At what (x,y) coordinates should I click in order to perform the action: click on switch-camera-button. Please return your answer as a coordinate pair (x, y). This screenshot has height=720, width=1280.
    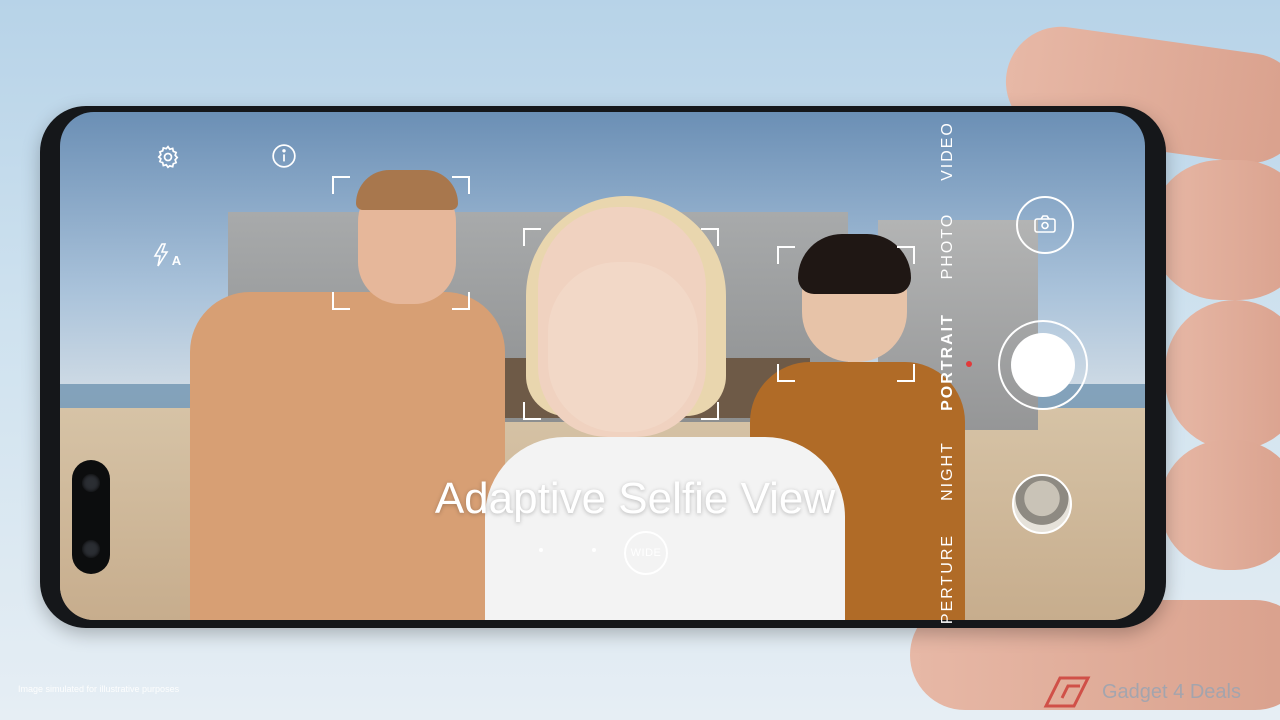
    Looking at the image, I should click on (1045, 225).